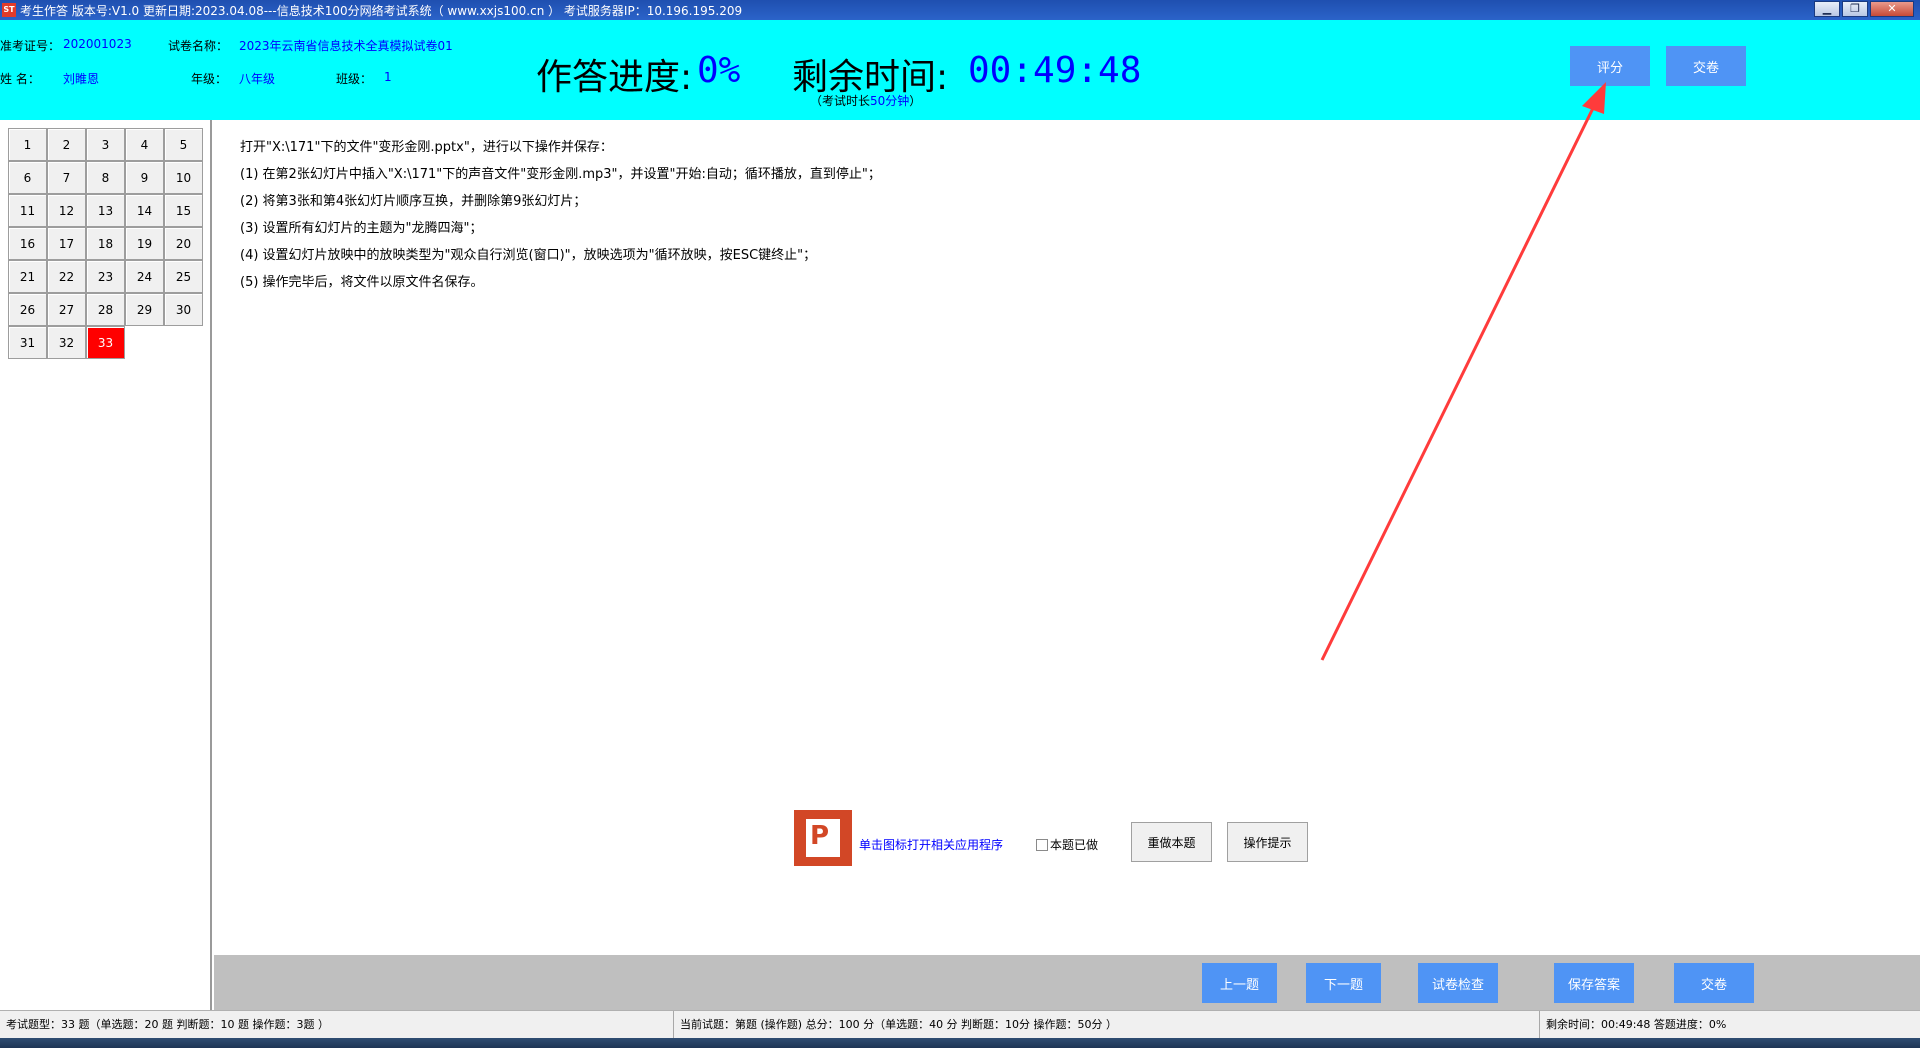 The width and height of the screenshot is (1920, 1048). Describe the element at coordinates (183, 309) in the screenshot. I see `question-cell: 30` at that location.